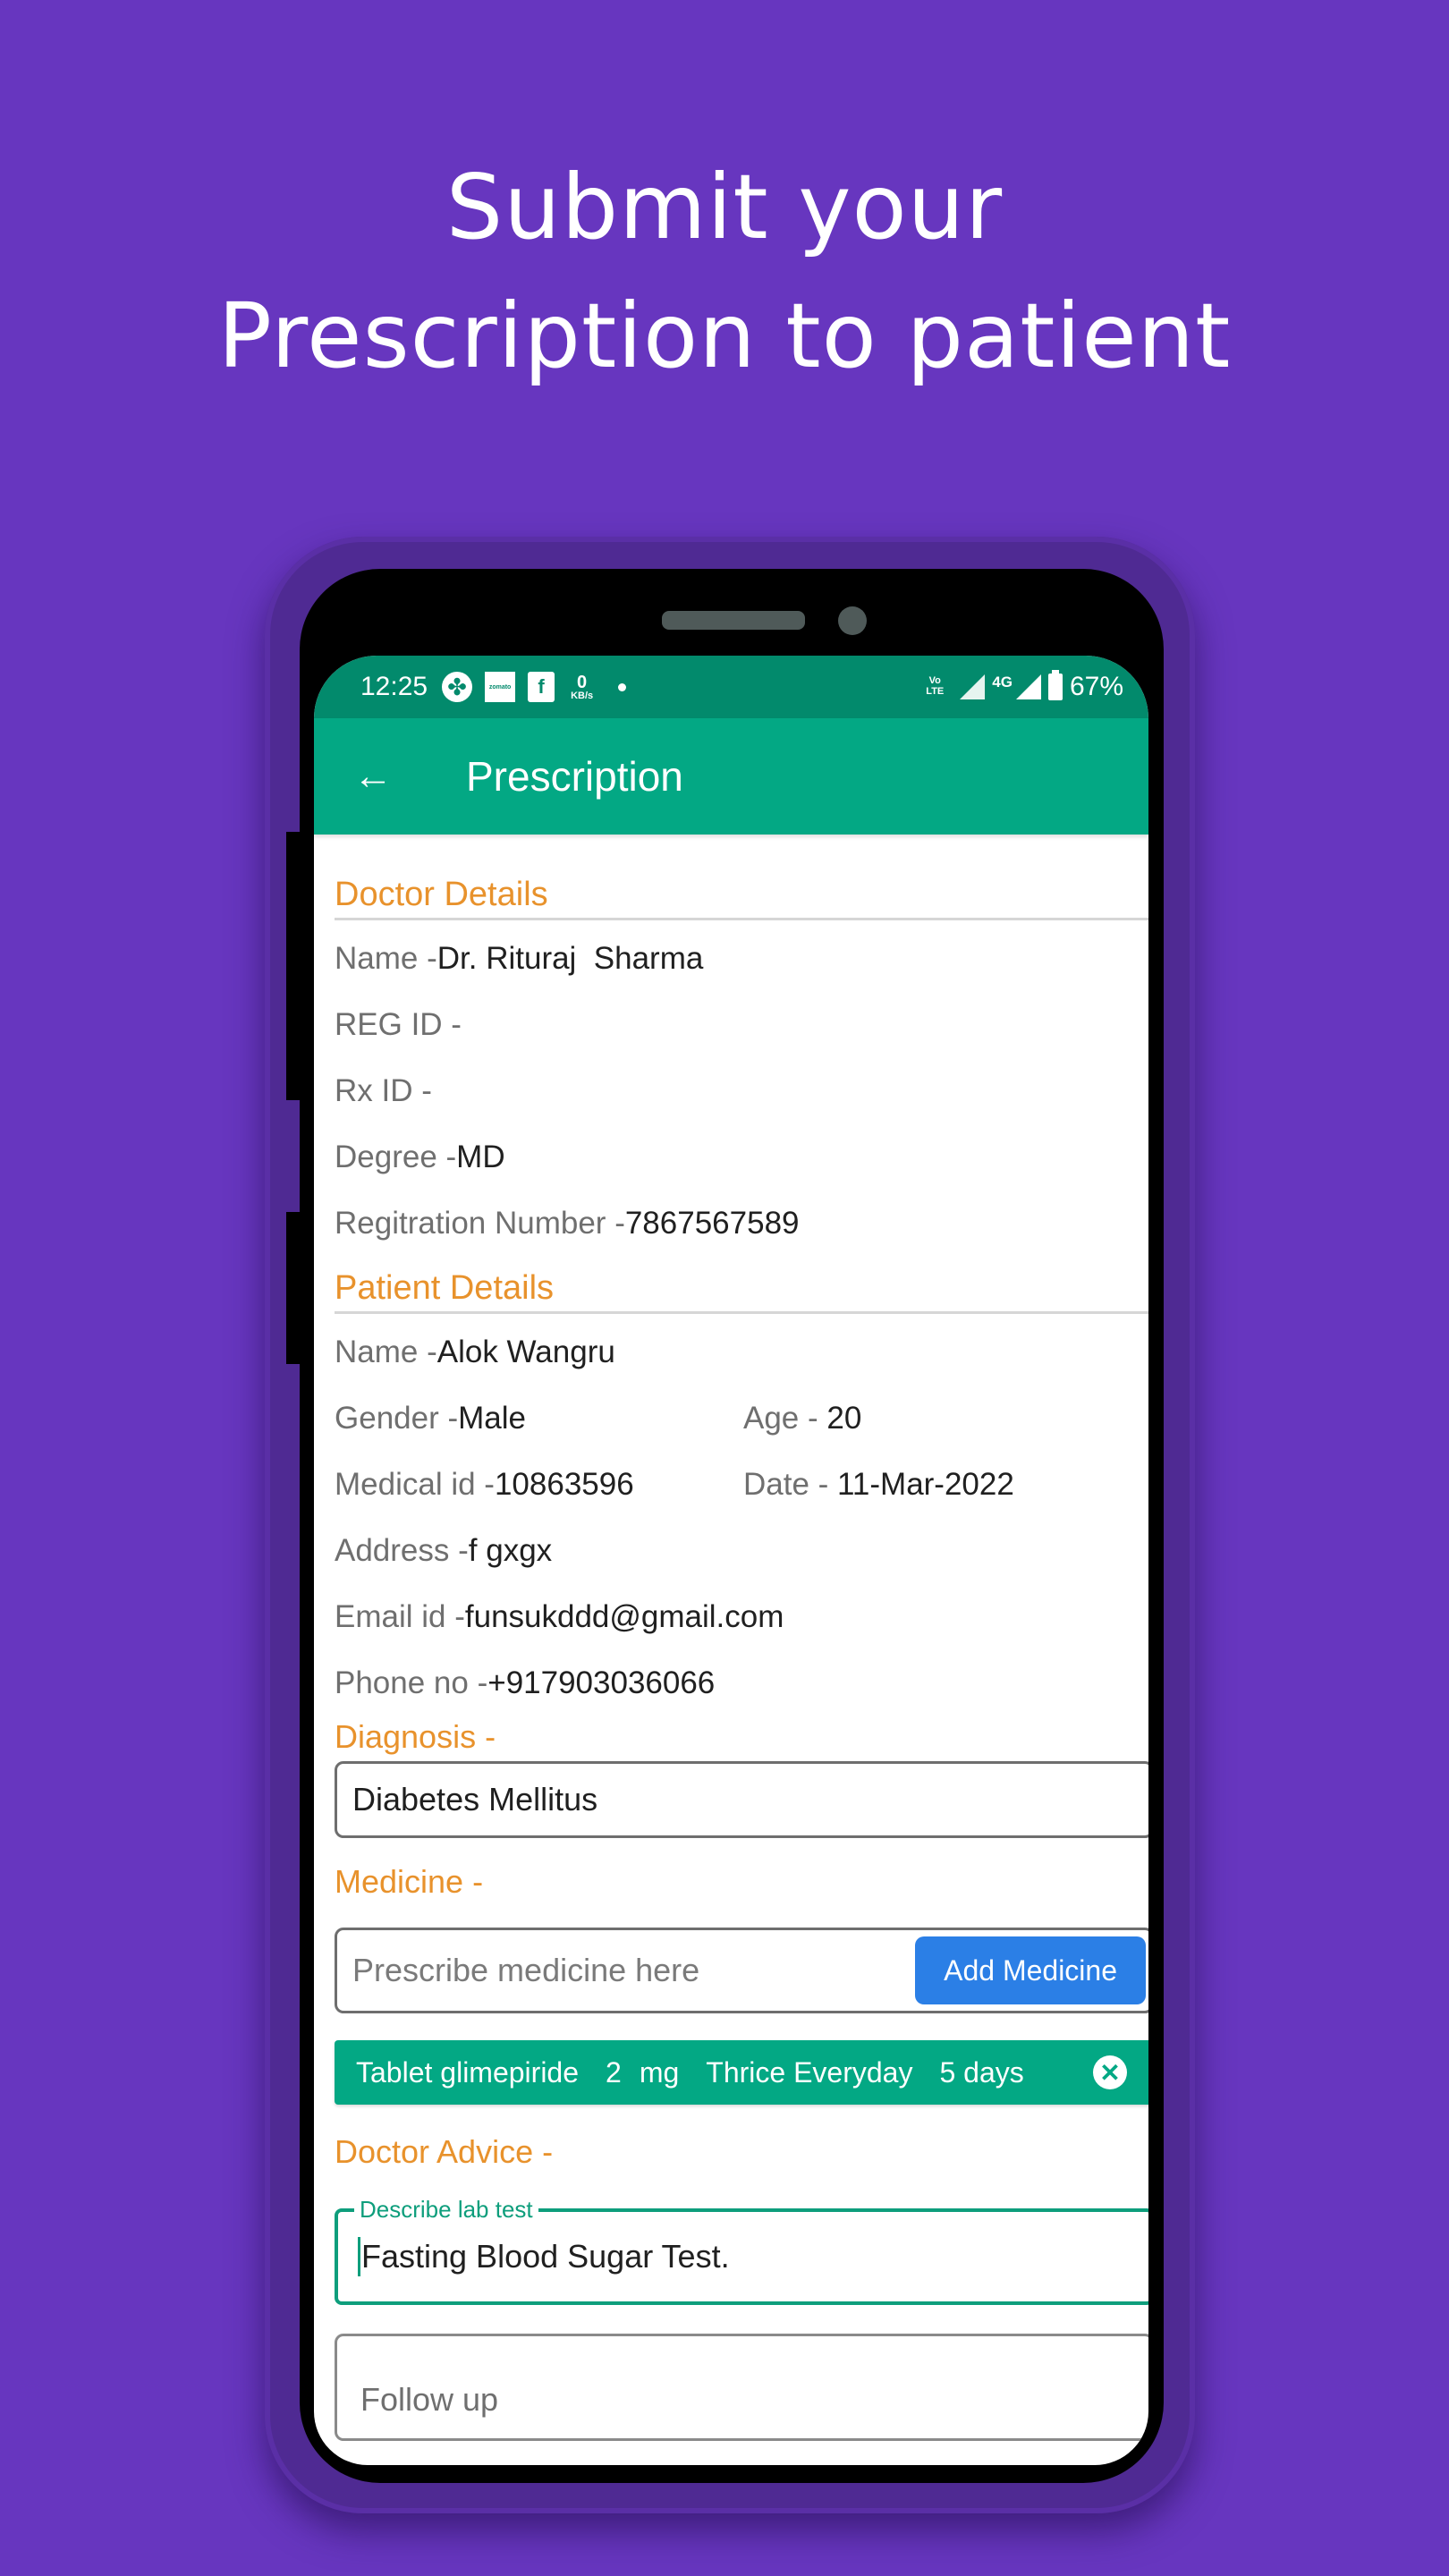 Image resolution: width=1449 pixels, height=2576 pixels. Describe the element at coordinates (394, 686) in the screenshot. I see `status-time: 12:25` at that location.